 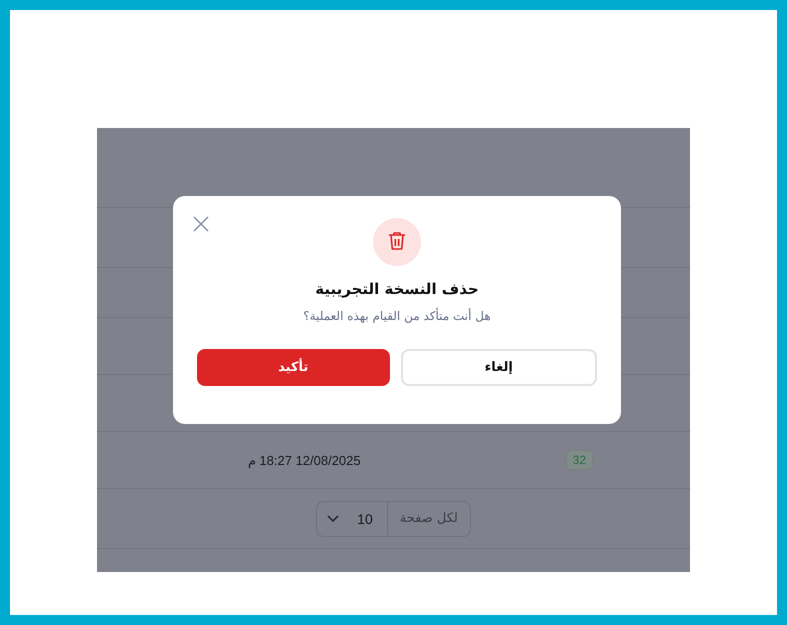 I want to click on close-button, so click(x=201, y=224).